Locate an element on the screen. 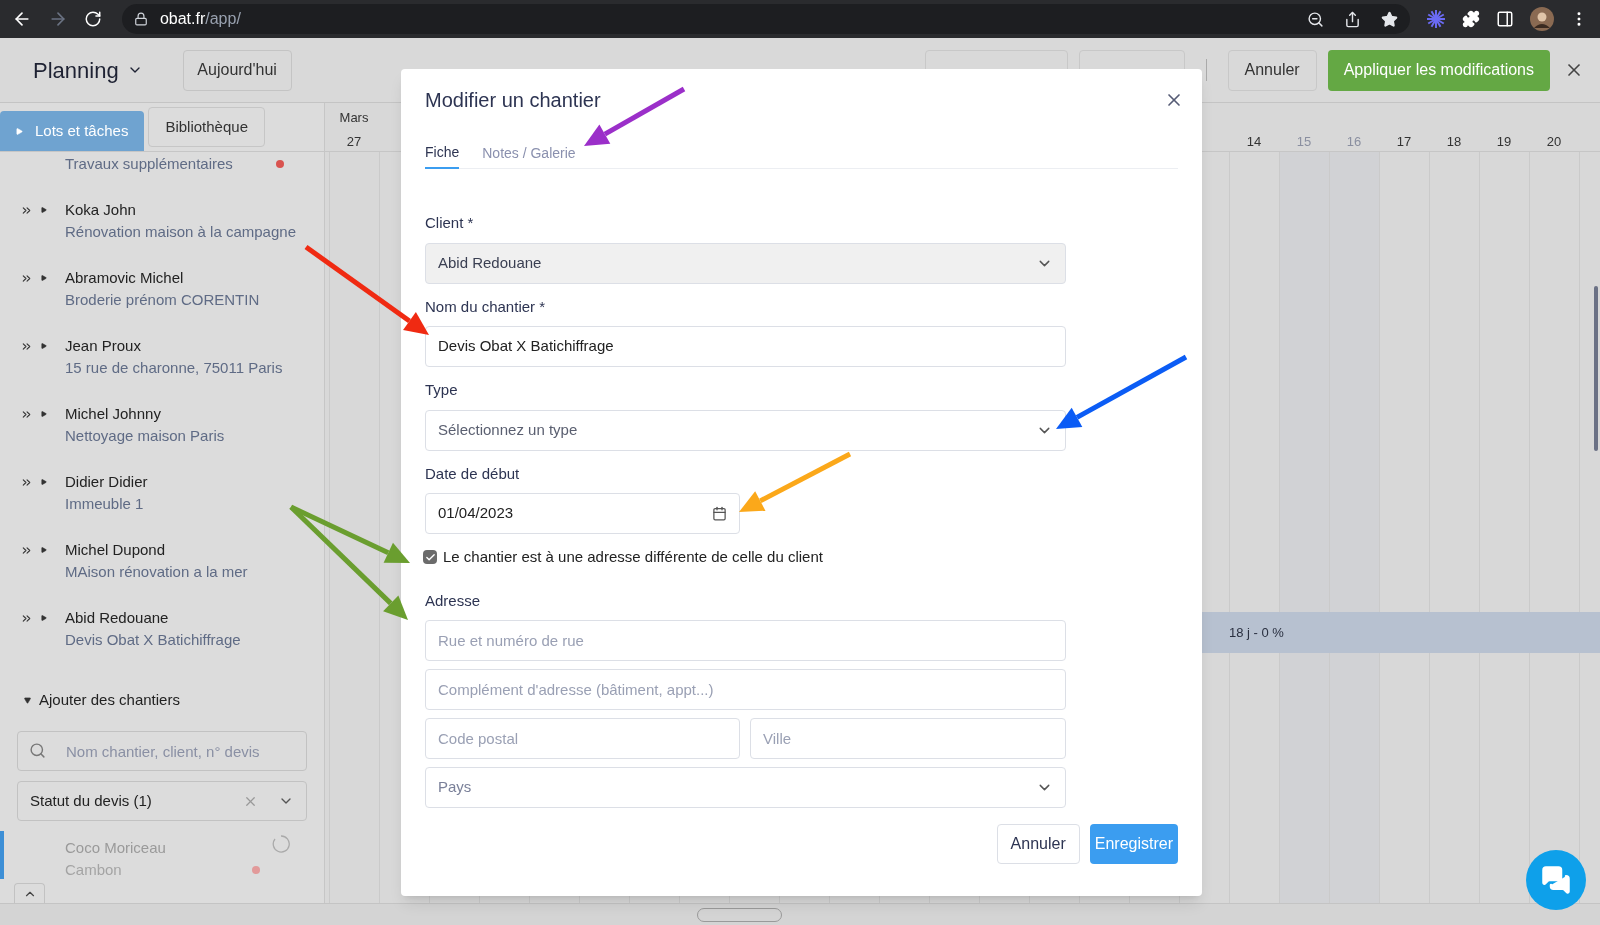 This screenshot has height=925, width=1600. section-title: Ajouter des chantiers is located at coordinates (109, 699).